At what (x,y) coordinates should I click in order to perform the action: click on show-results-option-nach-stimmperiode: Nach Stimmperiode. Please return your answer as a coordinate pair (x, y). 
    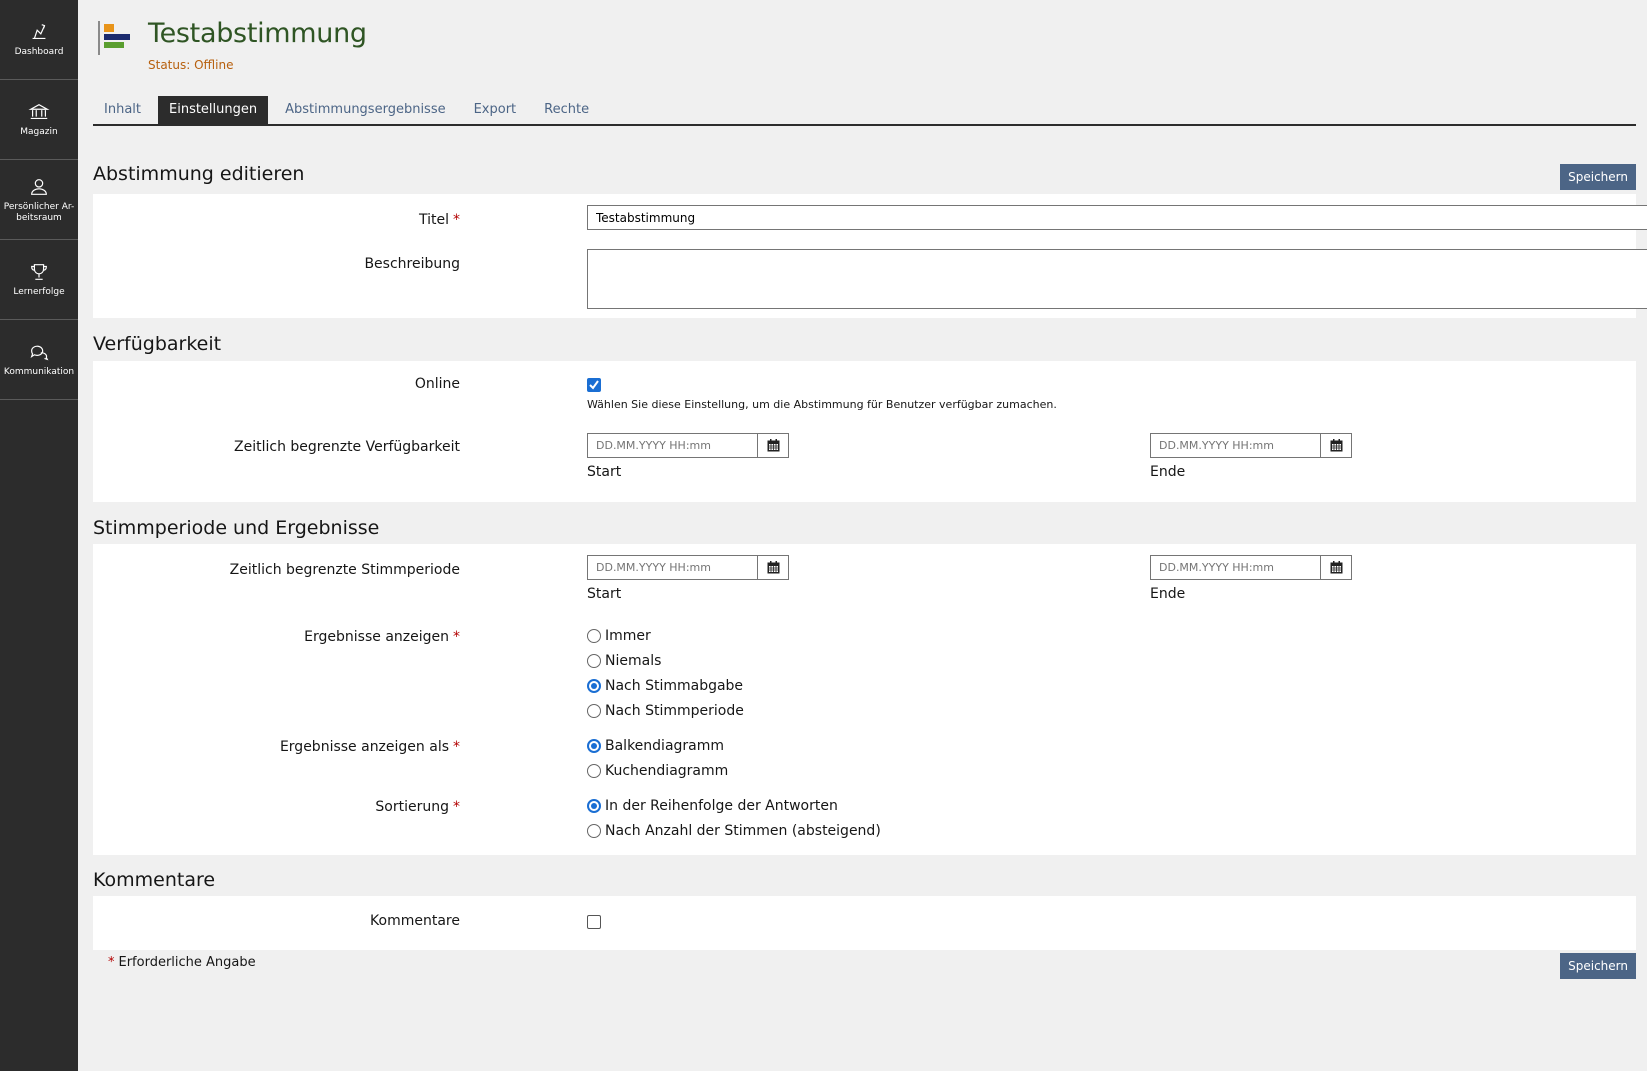
    Looking at the image, I should click on (665, 711).